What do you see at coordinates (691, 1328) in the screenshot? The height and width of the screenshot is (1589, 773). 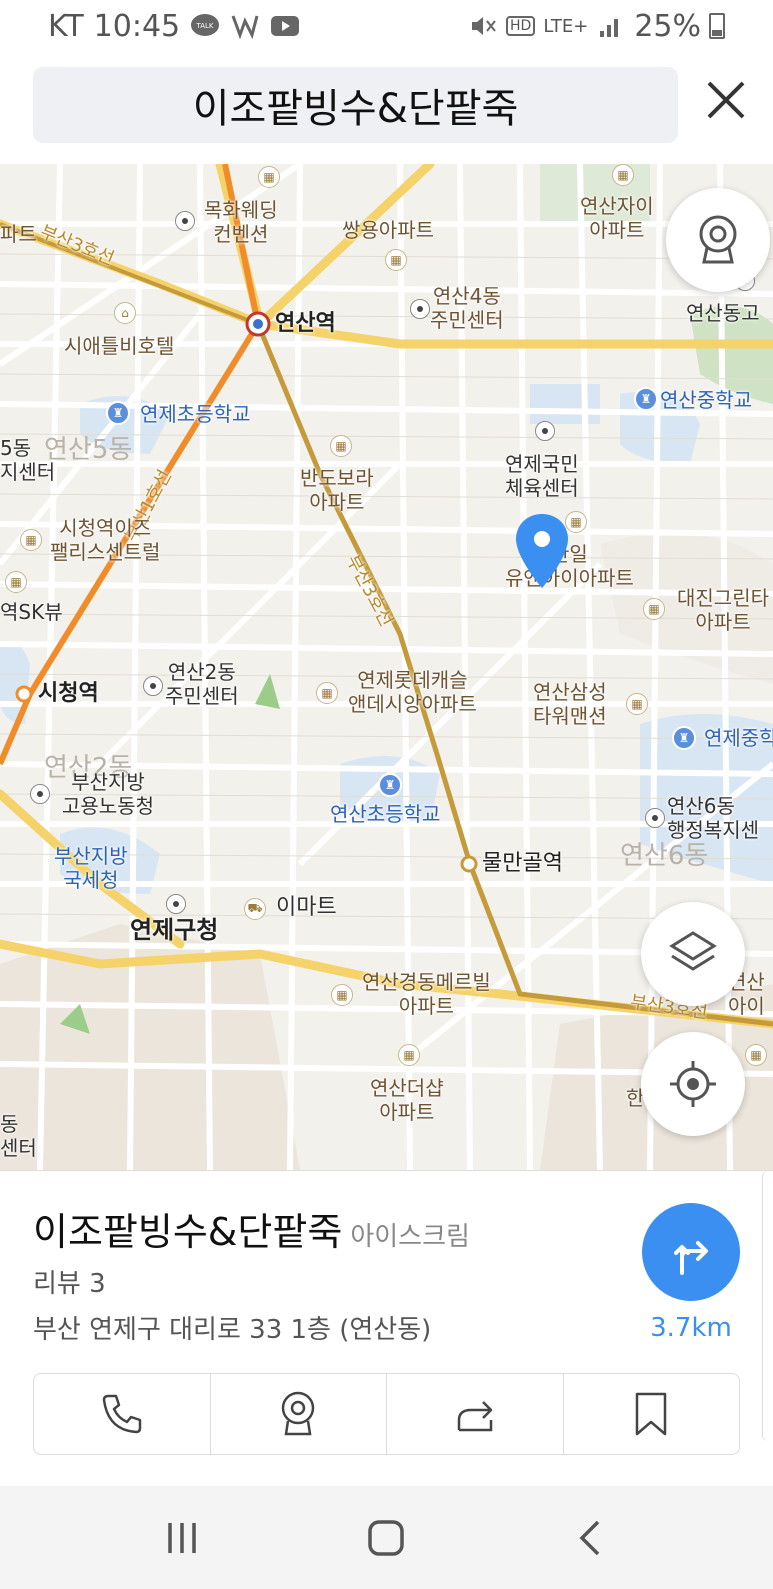 I see `distance-text: 3.7km` at bounding box center [691, 1328].